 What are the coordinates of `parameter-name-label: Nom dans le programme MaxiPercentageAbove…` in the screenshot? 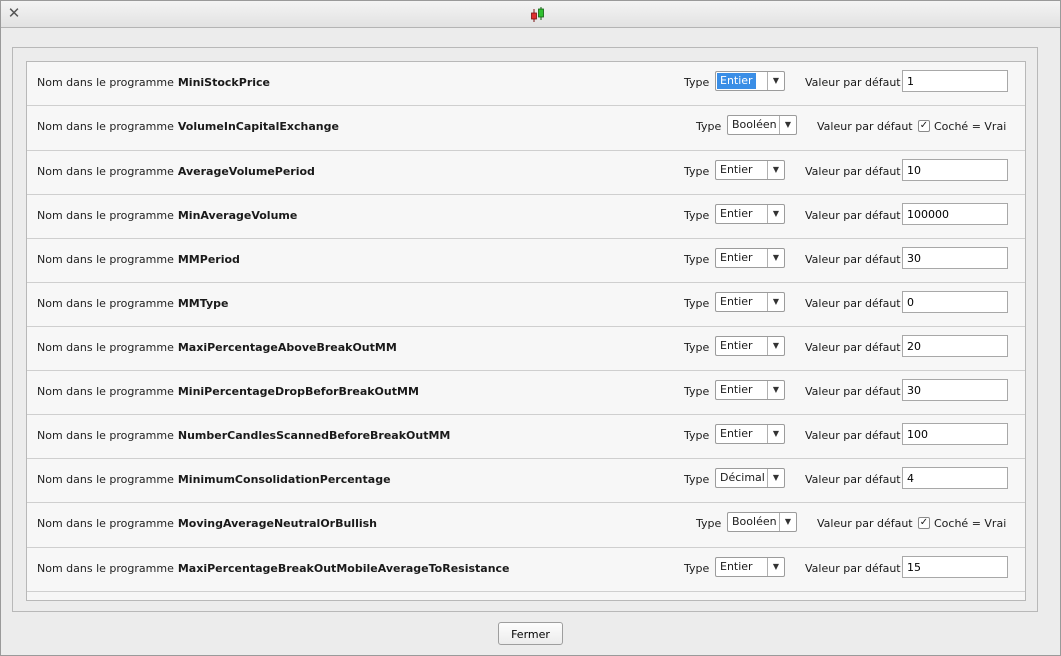 It's located at (217, 347).